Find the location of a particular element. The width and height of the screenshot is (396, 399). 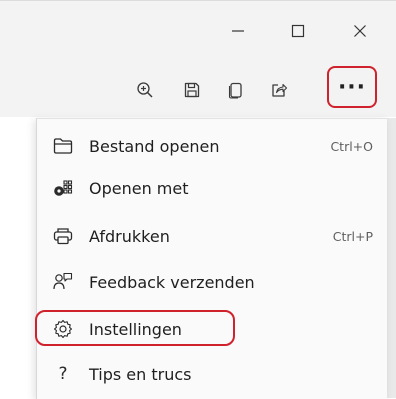

maximize-button is located at coordinates (298, 31).